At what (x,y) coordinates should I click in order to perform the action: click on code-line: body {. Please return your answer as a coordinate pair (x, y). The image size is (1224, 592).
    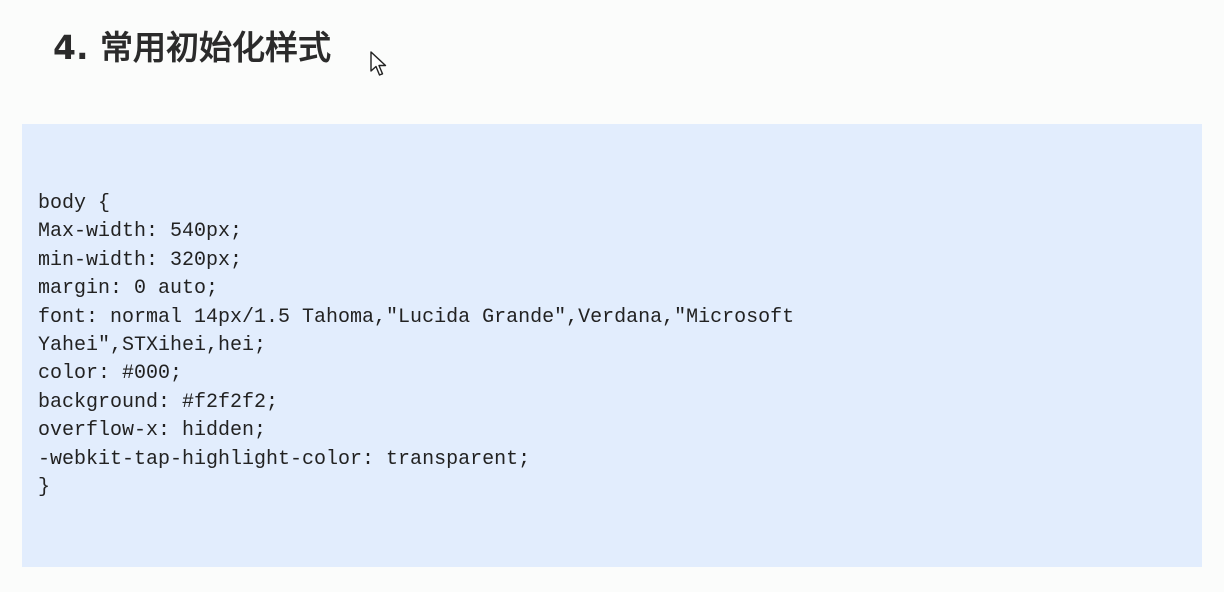
    Looking at the image, I should click on (74, 203).